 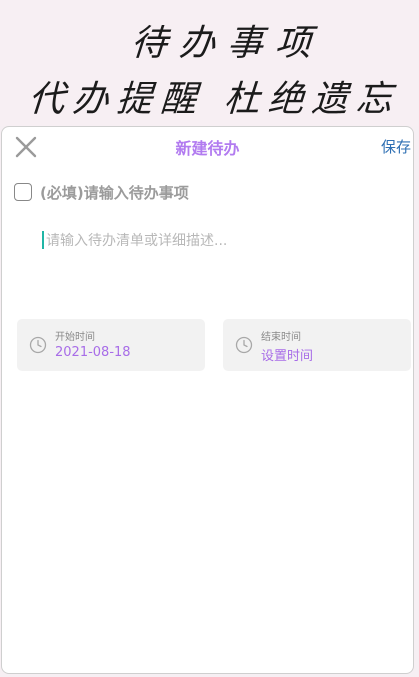 What do you see at coordinates (281, 337) in the screenshot?
I see `end-time-label: 结束时间` at bounding box center [281, 337].